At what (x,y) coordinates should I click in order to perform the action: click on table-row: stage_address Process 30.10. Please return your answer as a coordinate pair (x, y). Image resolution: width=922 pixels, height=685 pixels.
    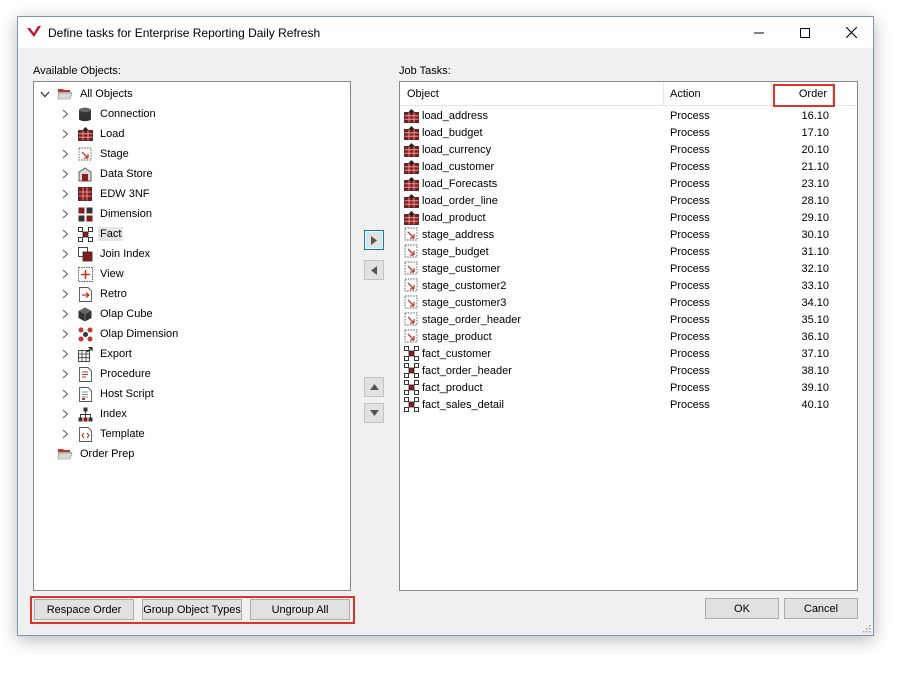
    Looking at the image, I should click on (628, 234).